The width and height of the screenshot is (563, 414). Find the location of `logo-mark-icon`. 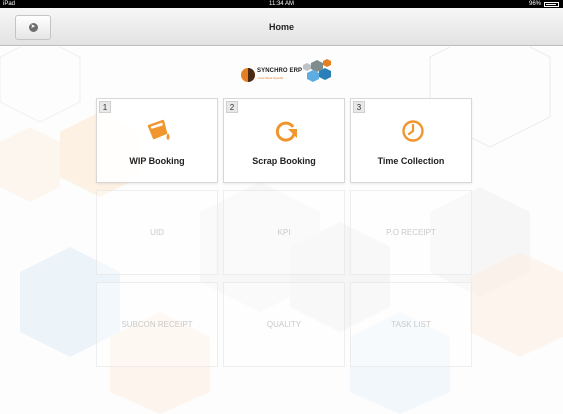

logo-mark-icon is located at coordinates (286, 70).